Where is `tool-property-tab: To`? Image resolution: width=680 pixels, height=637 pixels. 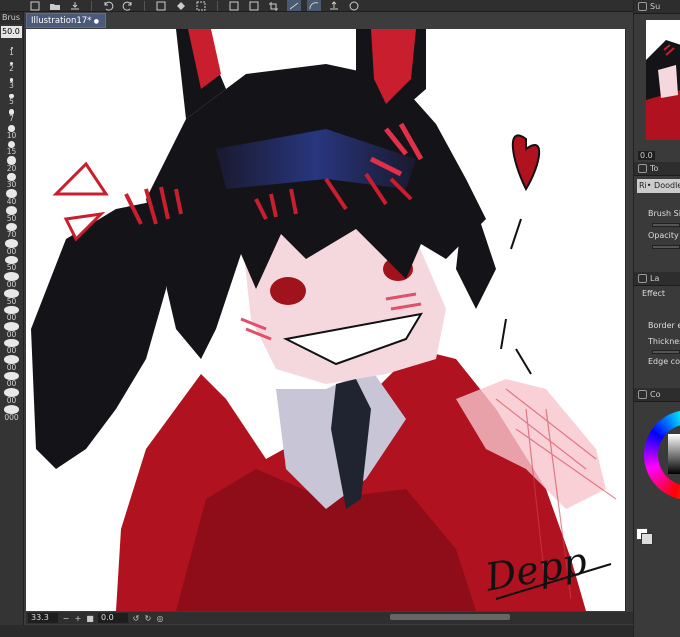 tool-property-tab: To is located at coordinates (657, 169).